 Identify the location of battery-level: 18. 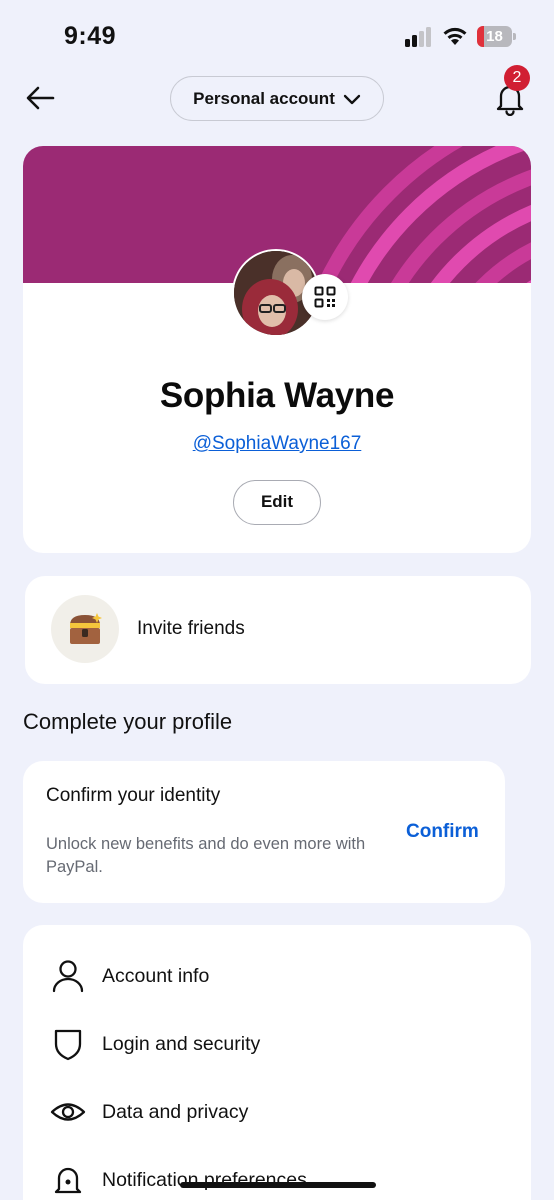
(494, 36).